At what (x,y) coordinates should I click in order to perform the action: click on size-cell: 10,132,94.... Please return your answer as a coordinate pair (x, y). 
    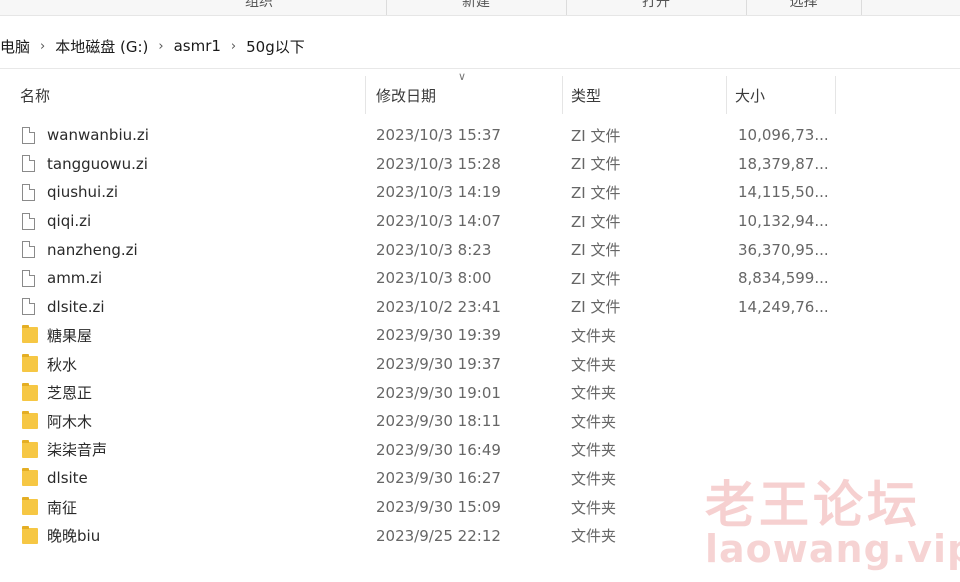
    Looking at the image, I should click on (783, 221).